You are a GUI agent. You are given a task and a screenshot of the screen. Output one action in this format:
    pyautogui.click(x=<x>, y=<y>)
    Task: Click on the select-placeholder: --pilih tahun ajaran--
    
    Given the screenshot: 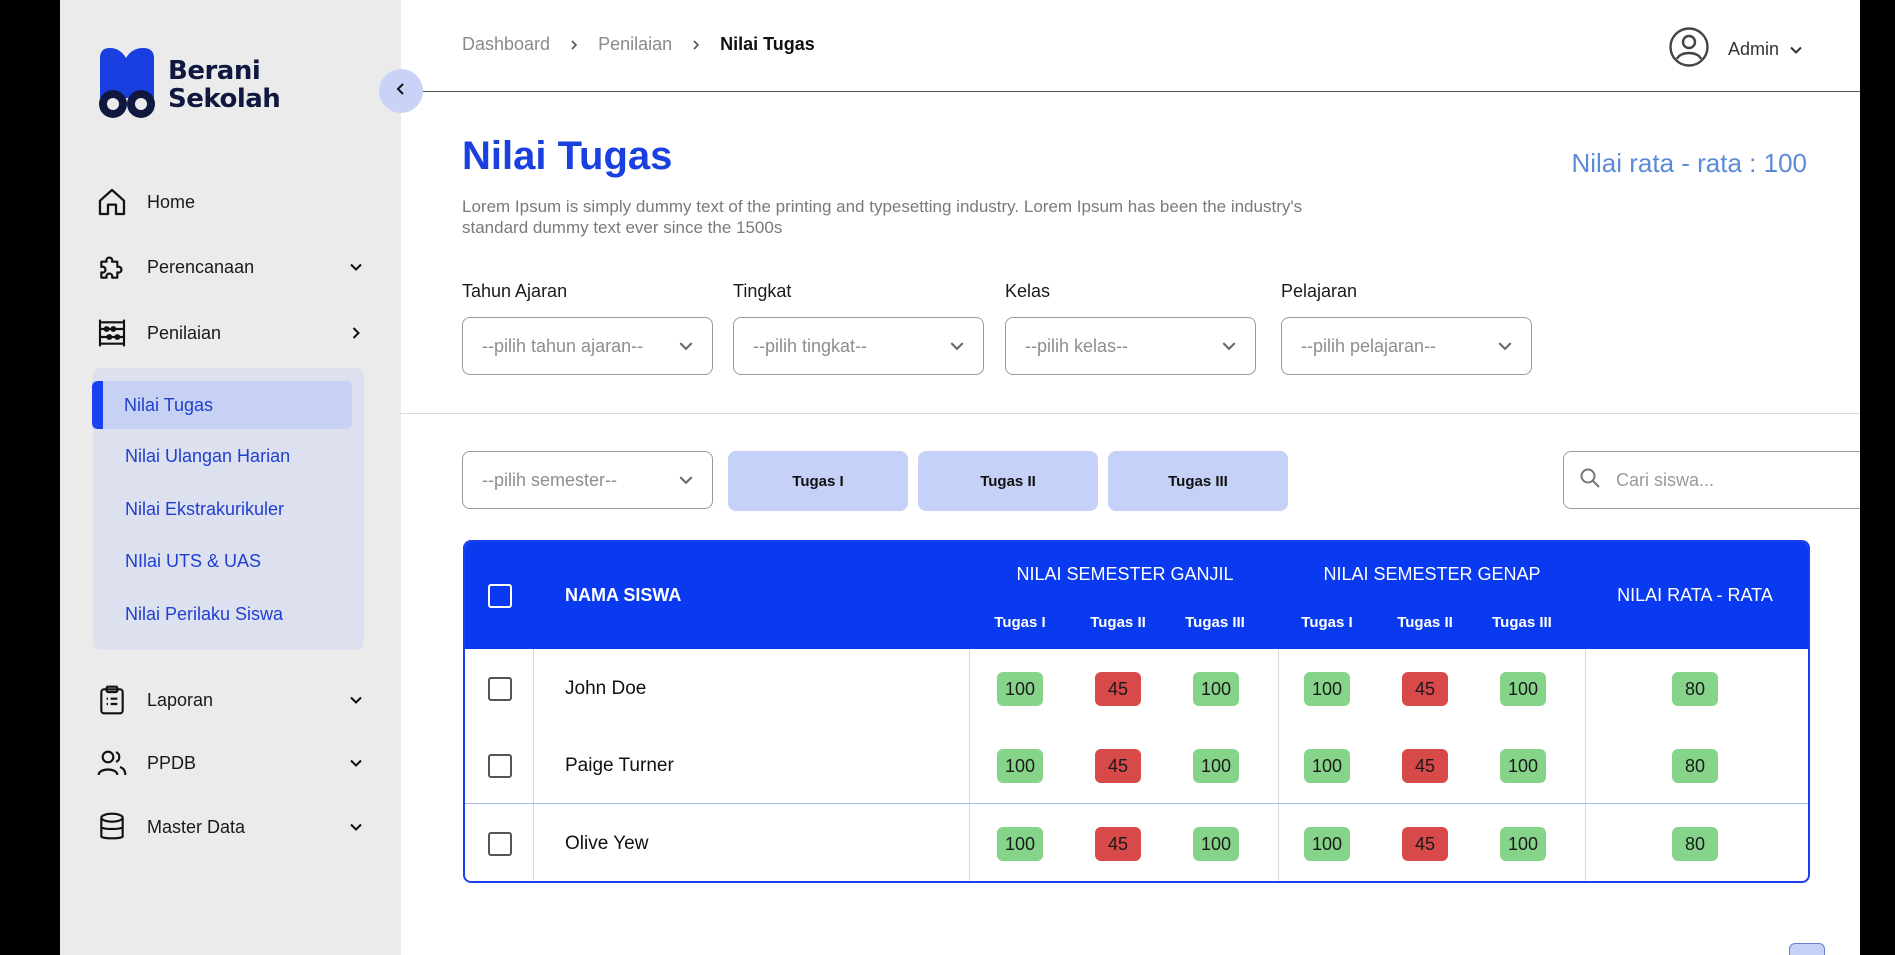 What is the action you would take?
    pyautogui.click(x=563, y=345)
    